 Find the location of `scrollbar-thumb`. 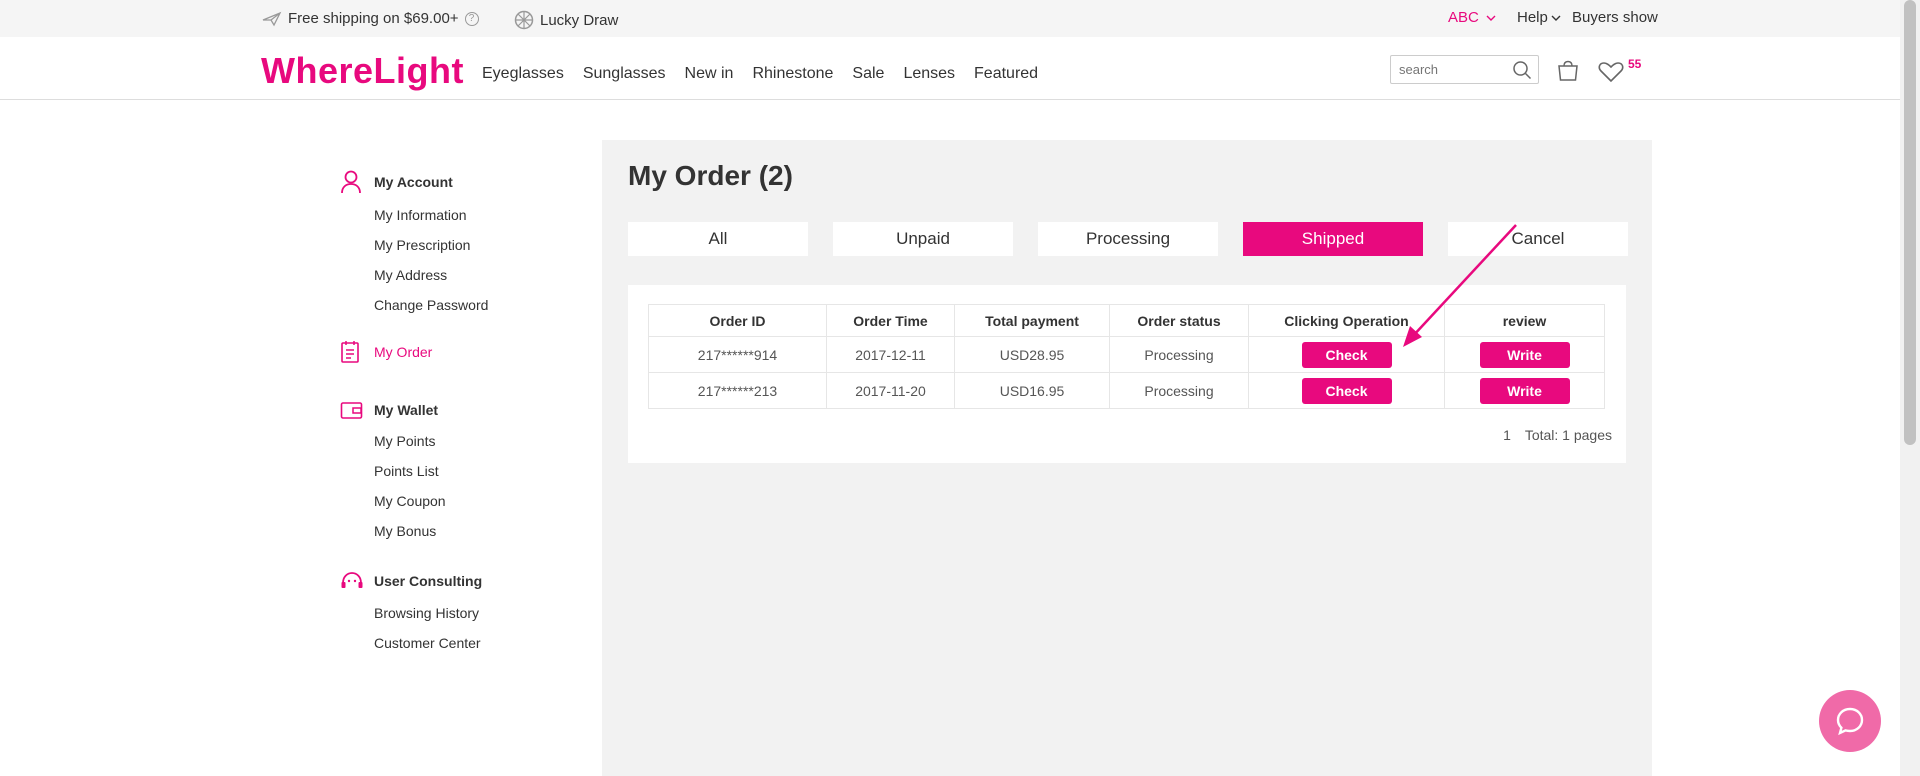

scrollbar-thumb is located at coordinates (1910, 222).